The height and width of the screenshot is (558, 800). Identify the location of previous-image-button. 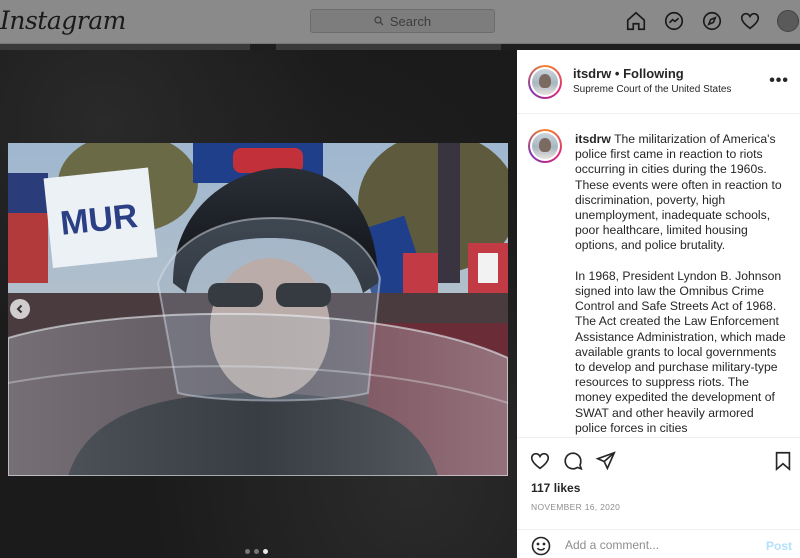
(20, 309).